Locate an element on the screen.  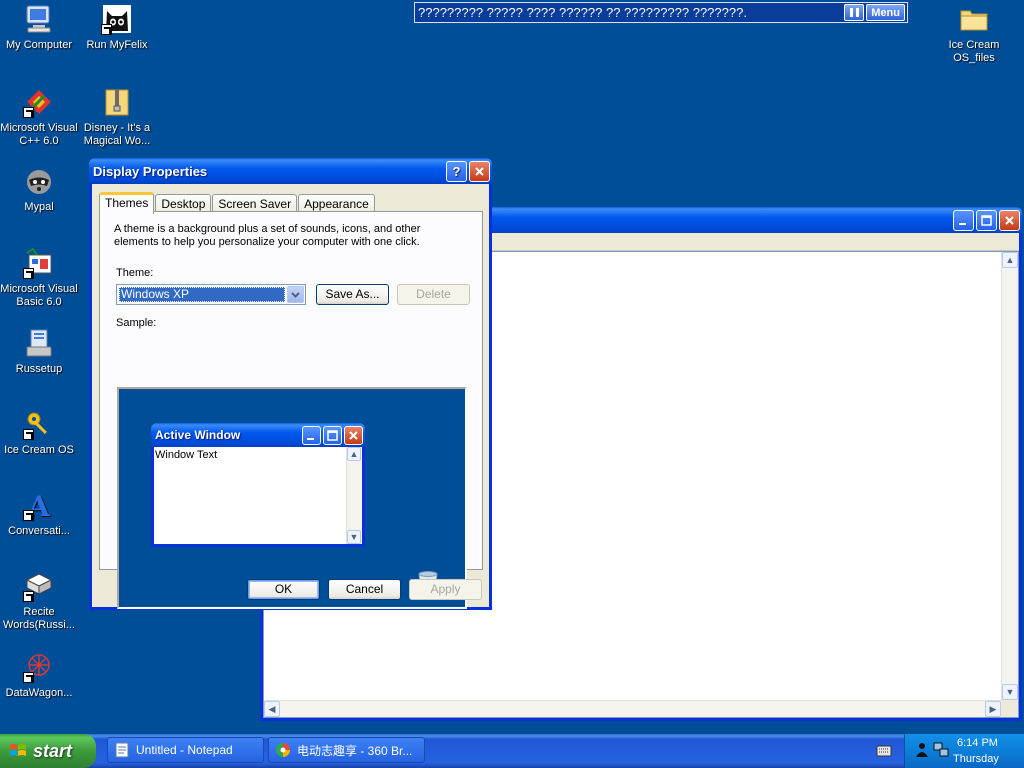
sample-scrollbar: ▲ ▼ is located at coordinates (354, 495).